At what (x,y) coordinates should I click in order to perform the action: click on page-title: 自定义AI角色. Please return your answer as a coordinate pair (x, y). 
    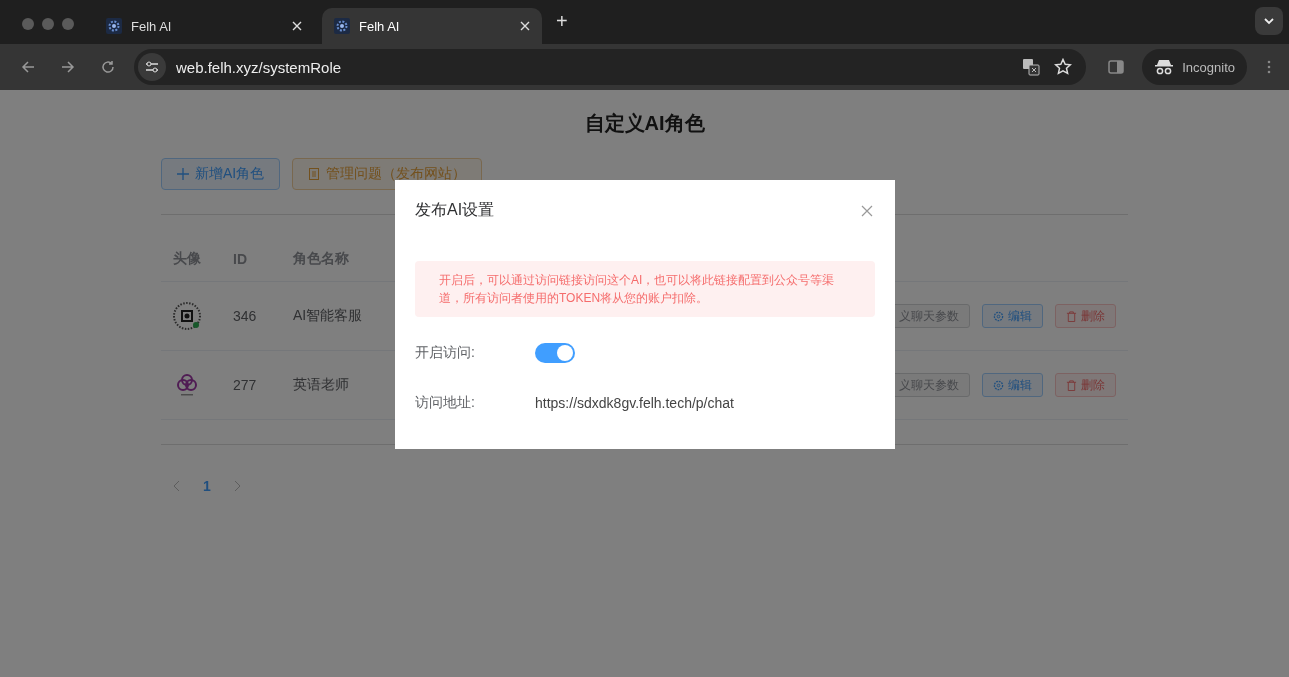
    Looking at the image, I should click on (644, 123).